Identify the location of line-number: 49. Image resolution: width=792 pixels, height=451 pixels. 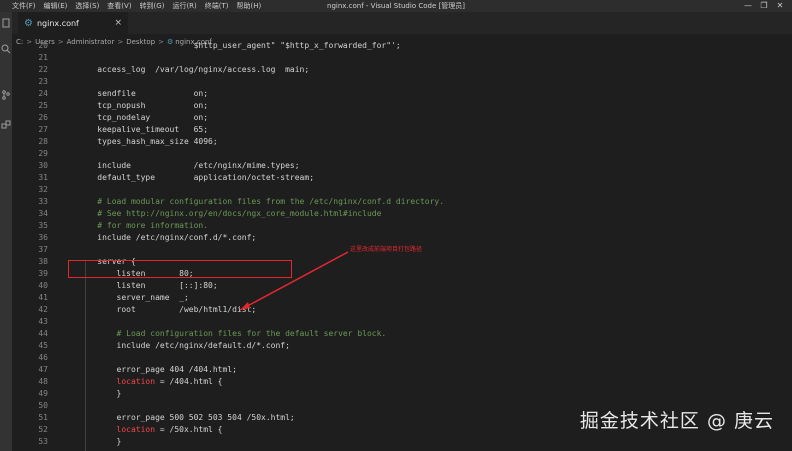
(43, 393).